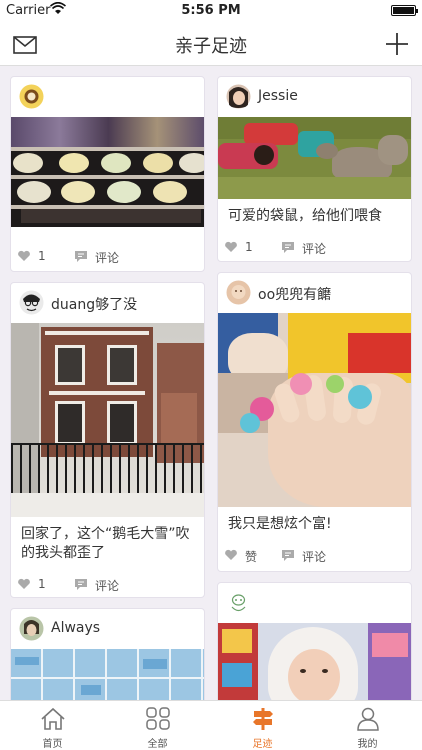  Describe the element at coordinates (305, 216) in the screenshot. I see `post-caption: 可爱的袋鼠，给他们喂食` at that location.